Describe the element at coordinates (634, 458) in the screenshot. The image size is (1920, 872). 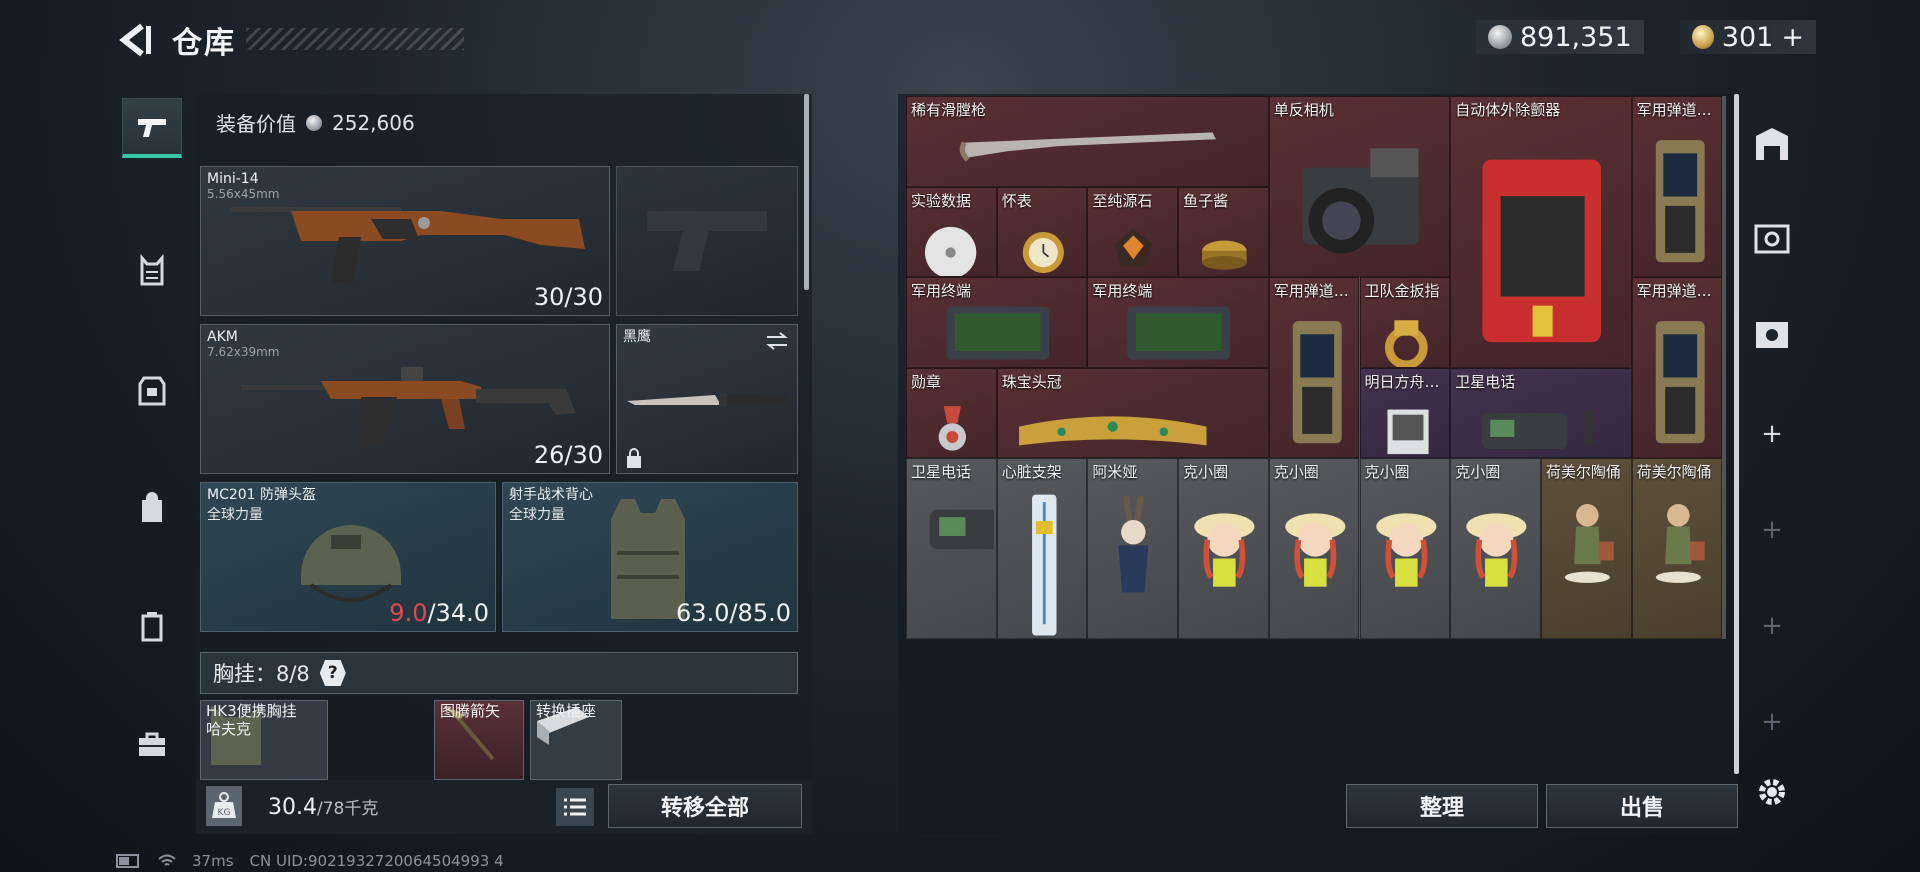
I see `lock-icon` at that location.